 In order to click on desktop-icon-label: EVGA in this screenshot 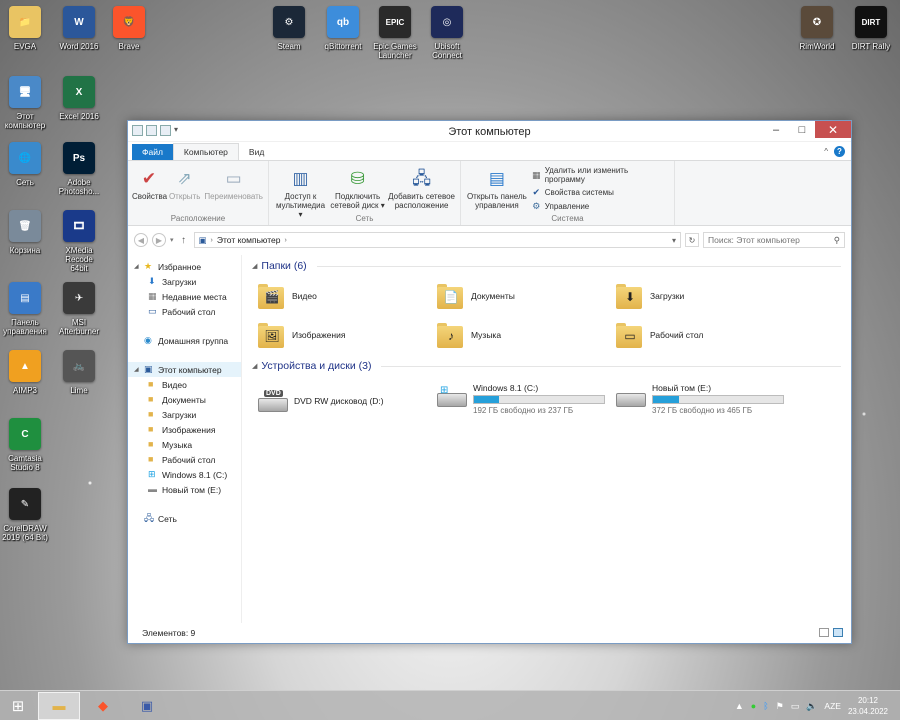, I will do `click(25, 46)`.